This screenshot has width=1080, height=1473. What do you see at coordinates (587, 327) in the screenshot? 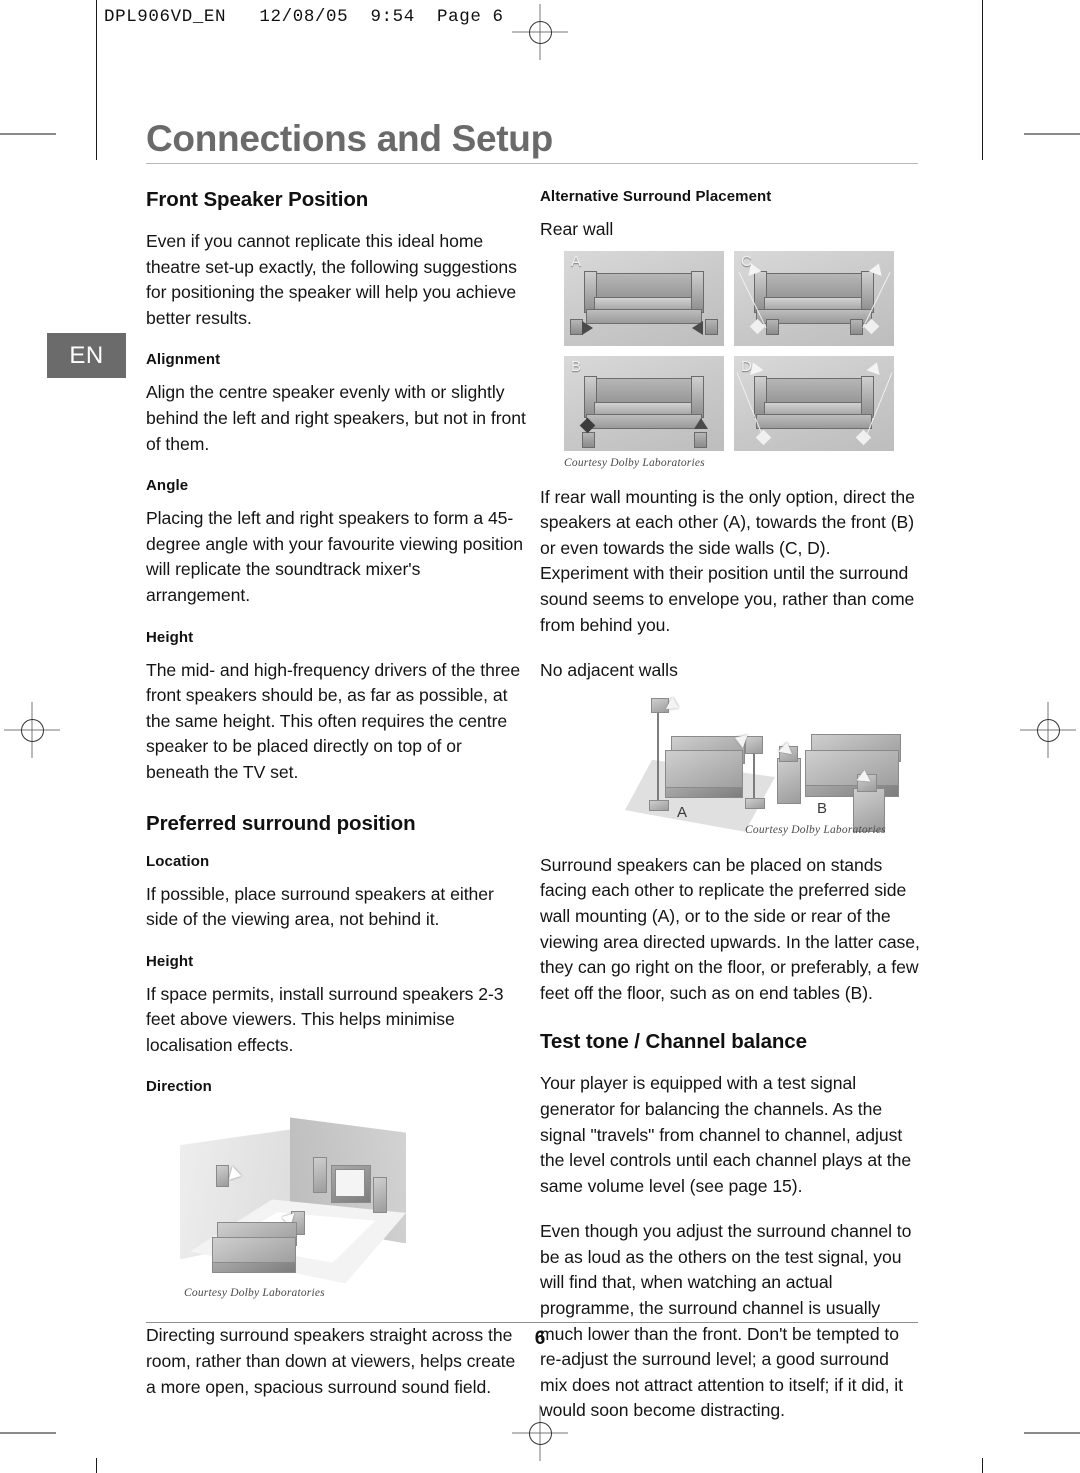
I see `panel-arrow-right-pointing` at bounding box center [587, 327].